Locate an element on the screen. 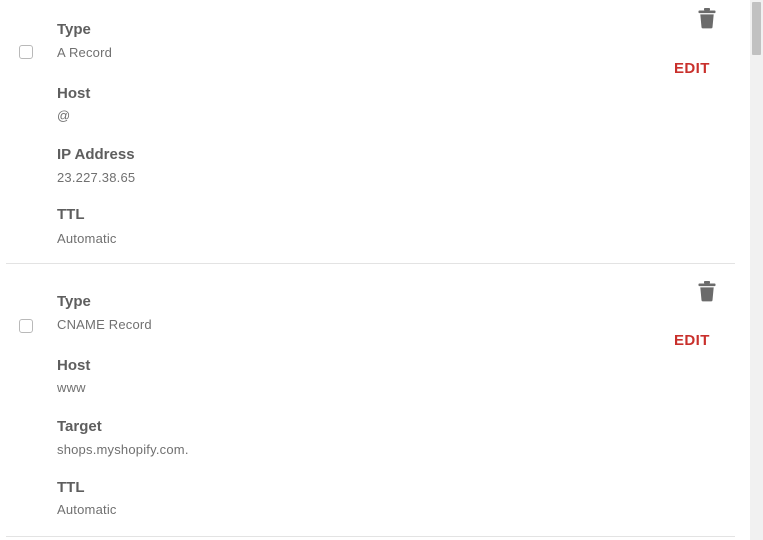 This screenshot has width=763, height=540. type-value: CNAME Record is located at coordinates (104, 324).